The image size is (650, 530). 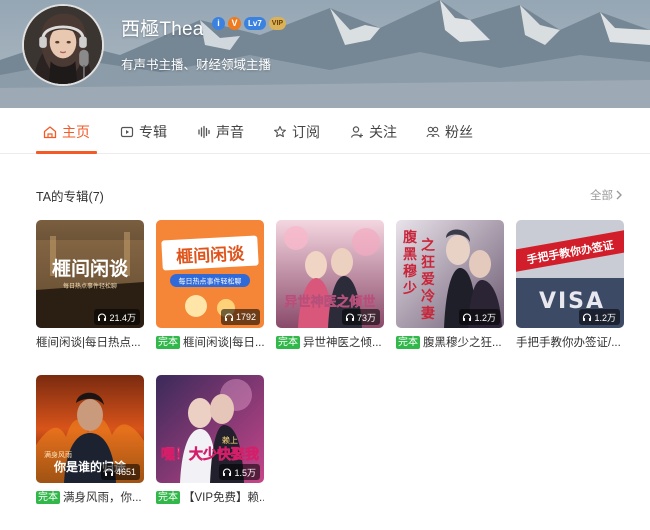 What do you see at coordinates (162, 29) in the screenshot?
I see `user-name: 西極Thea` at bounding box center [162, 29].